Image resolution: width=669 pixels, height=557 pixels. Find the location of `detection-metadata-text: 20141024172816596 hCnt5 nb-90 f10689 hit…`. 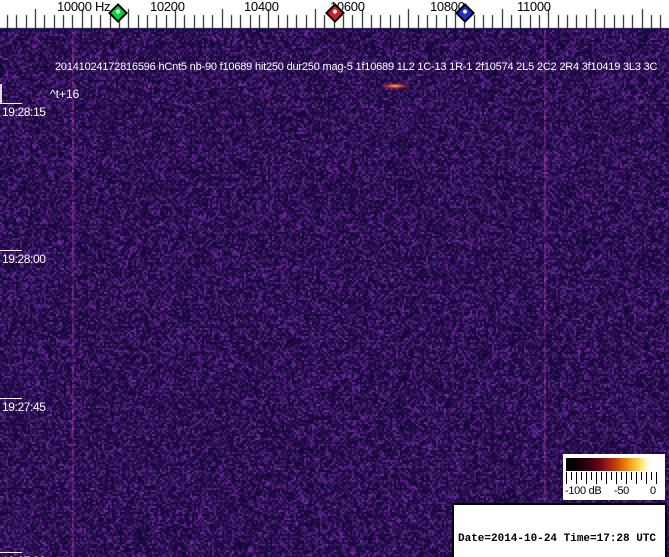

detection-metadata-text: 20141024172816596 hCnt5 nb-90 f10689 hit… is located at coordinates (356, 67).